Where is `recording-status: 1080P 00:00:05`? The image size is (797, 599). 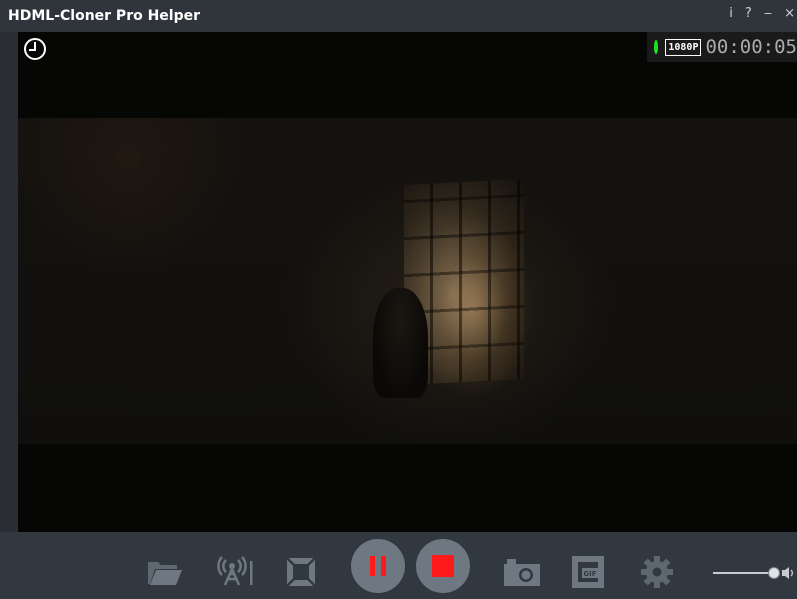
recording-status: 1080P 00:00:05 is located at coordinates (722, 47).